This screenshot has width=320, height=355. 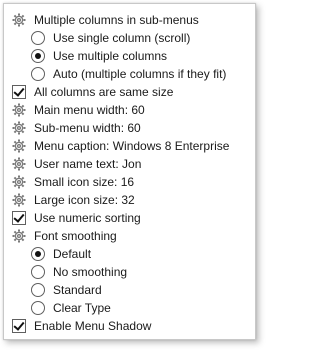 What do you see at coordinates (84, 200) in the screenshot?
I see `menu-item-label: Large icon size: 32` at bounding box center [84, 200].